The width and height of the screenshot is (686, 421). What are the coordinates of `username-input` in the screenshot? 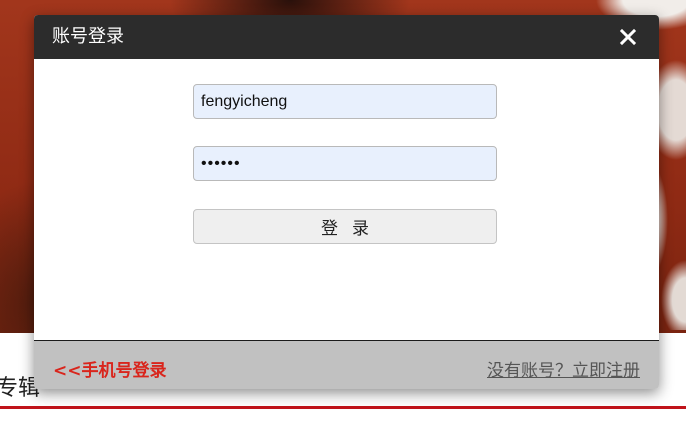 It's located at (345, 101).